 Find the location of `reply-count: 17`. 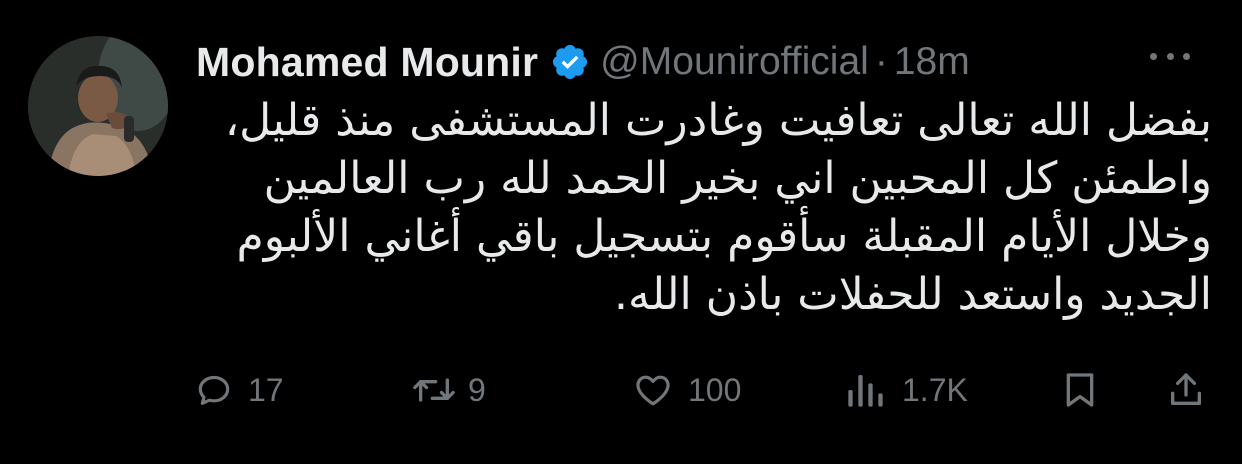

reply-count: 17 is located at coordinates (266, 389).